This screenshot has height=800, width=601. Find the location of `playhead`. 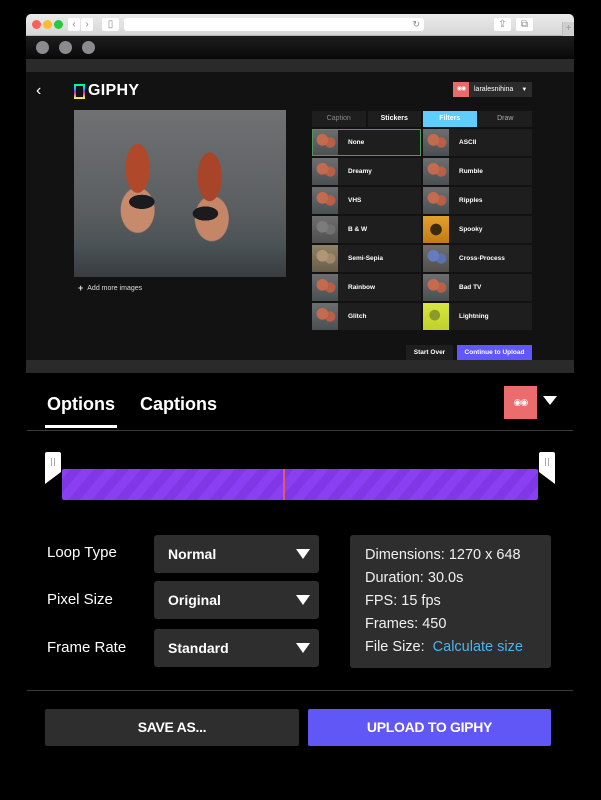

playhead is located at coordinates (284, 484).